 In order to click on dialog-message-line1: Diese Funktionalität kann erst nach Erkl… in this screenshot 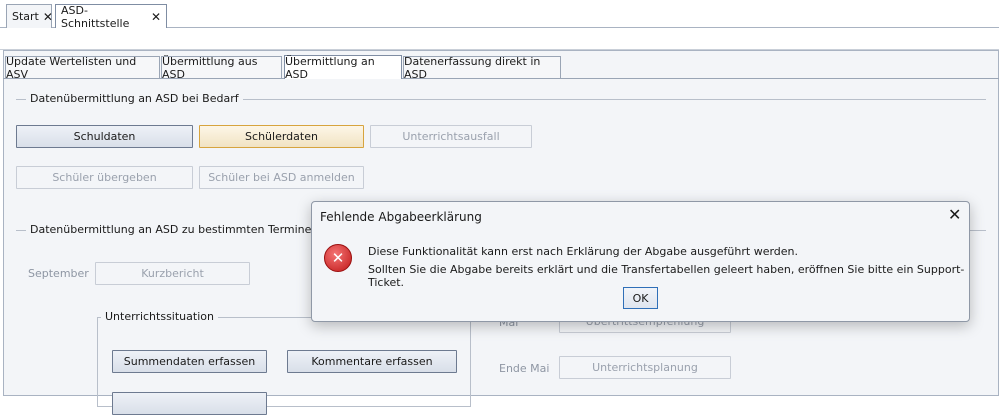, I will do `click(583, 251)`.